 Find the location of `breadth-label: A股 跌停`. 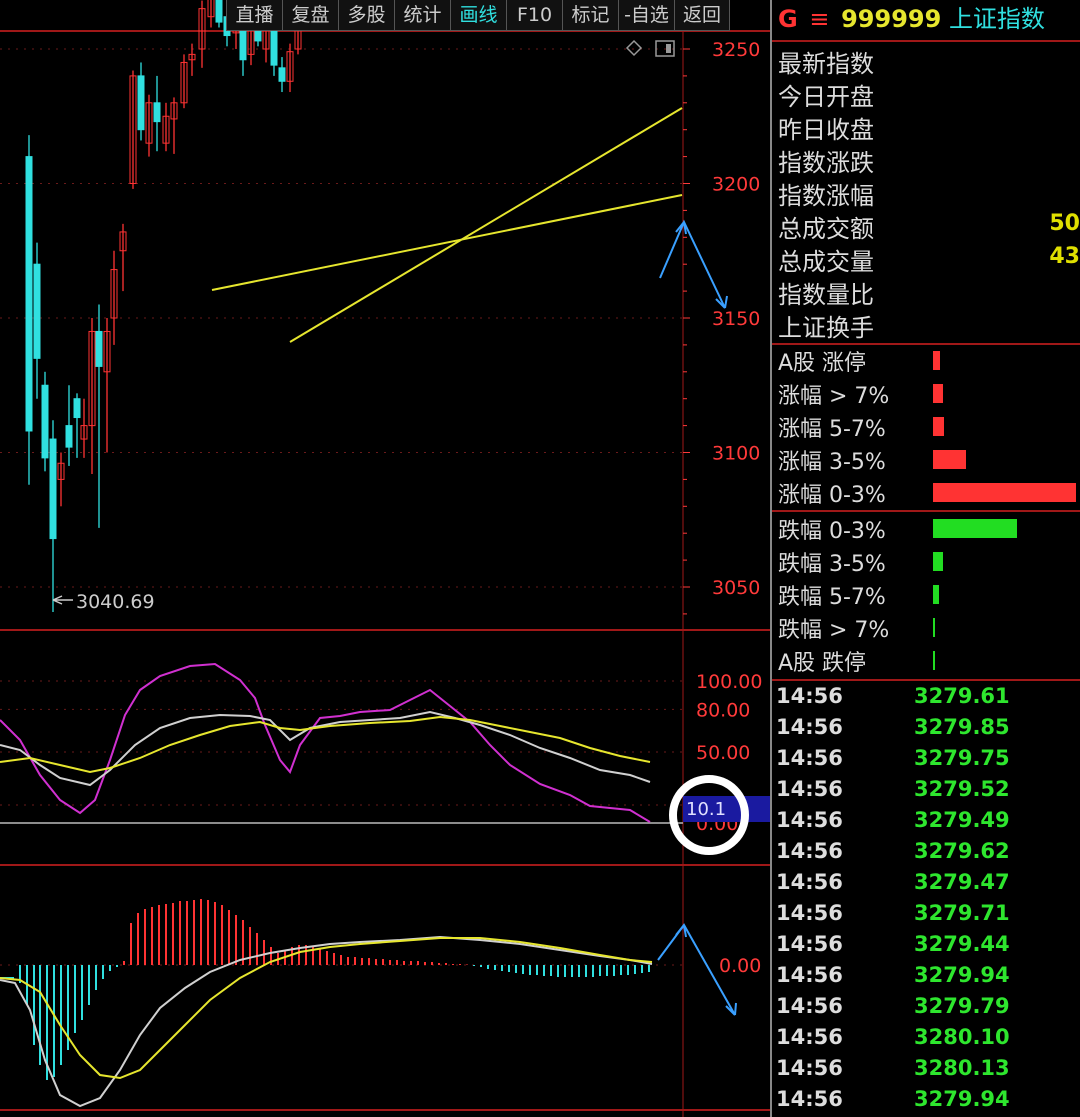

breadth-label: A股 跌停 is located at coordinates (822, 663).